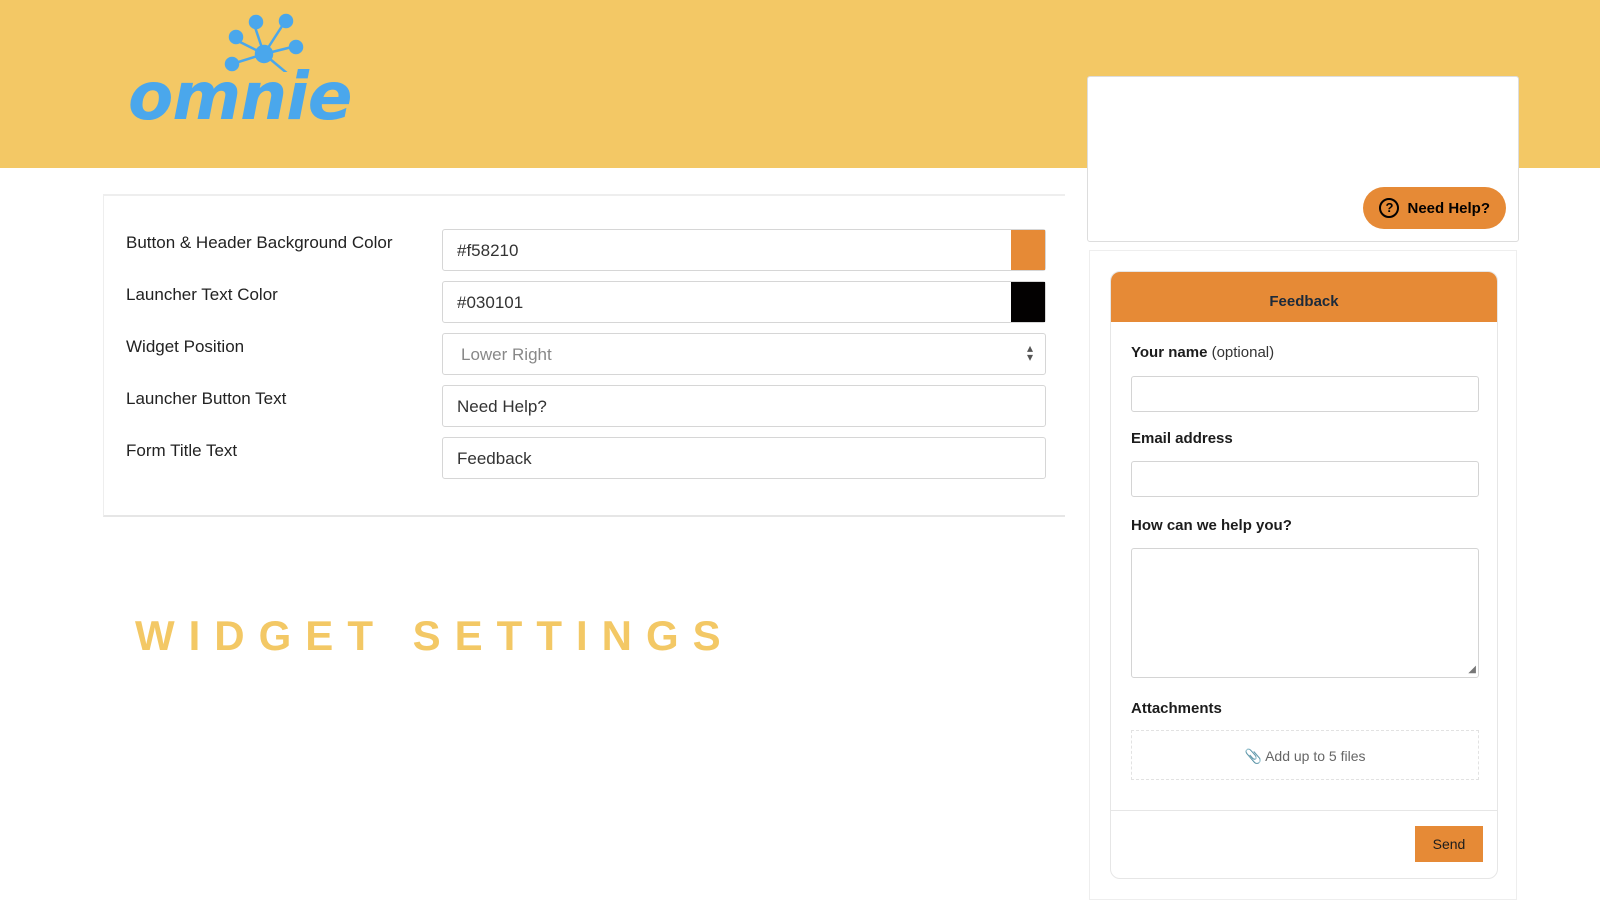  I want to click on setting-label: Button & Header Background Color, so click(259, 242).